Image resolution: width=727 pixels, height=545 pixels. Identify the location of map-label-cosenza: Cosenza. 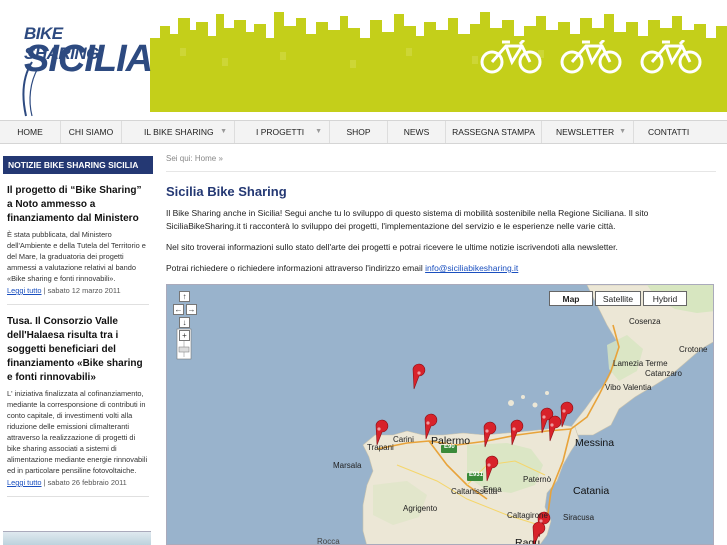
(645, 321).